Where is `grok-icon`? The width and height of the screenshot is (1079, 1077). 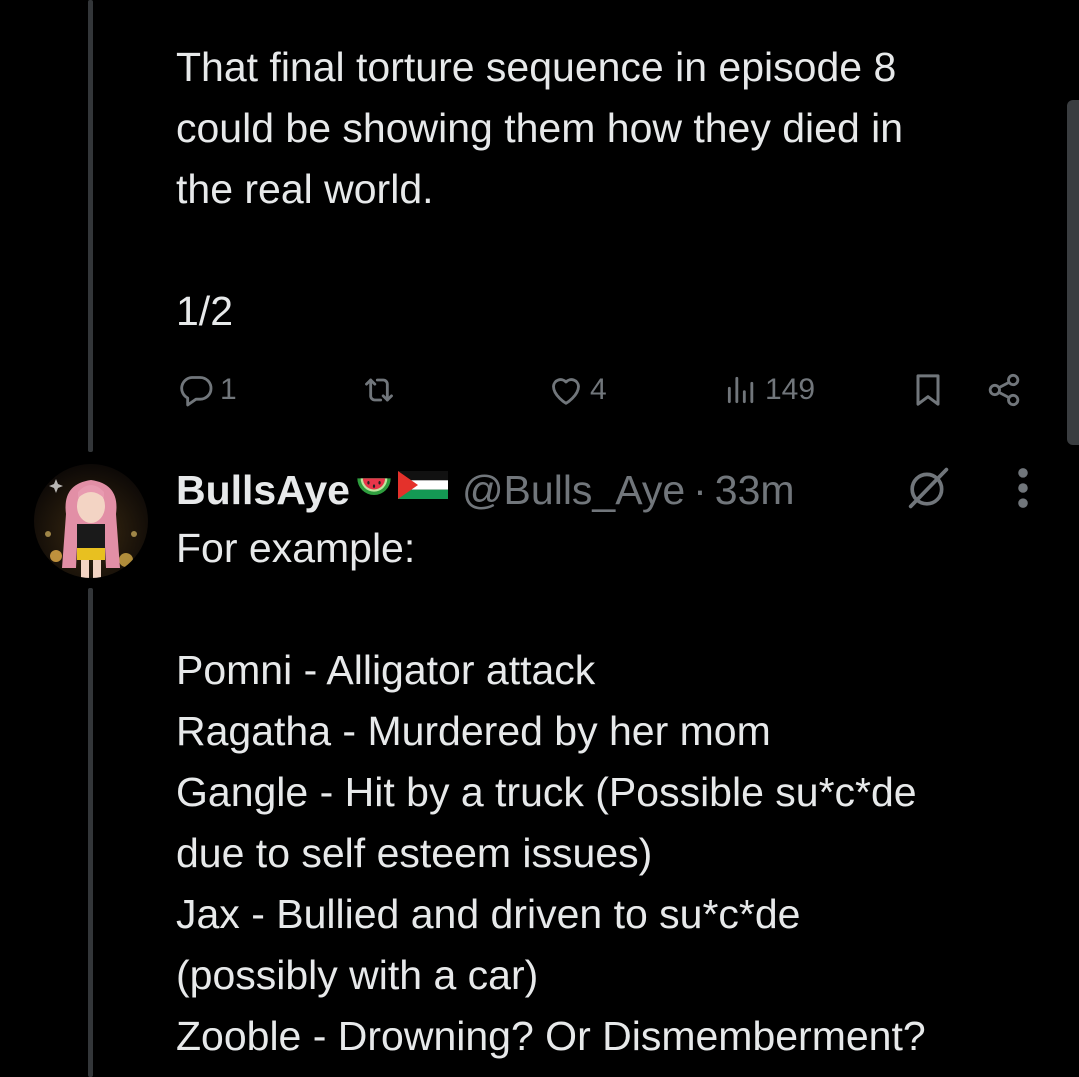 grok-icon is located at coordinates (928, 490).